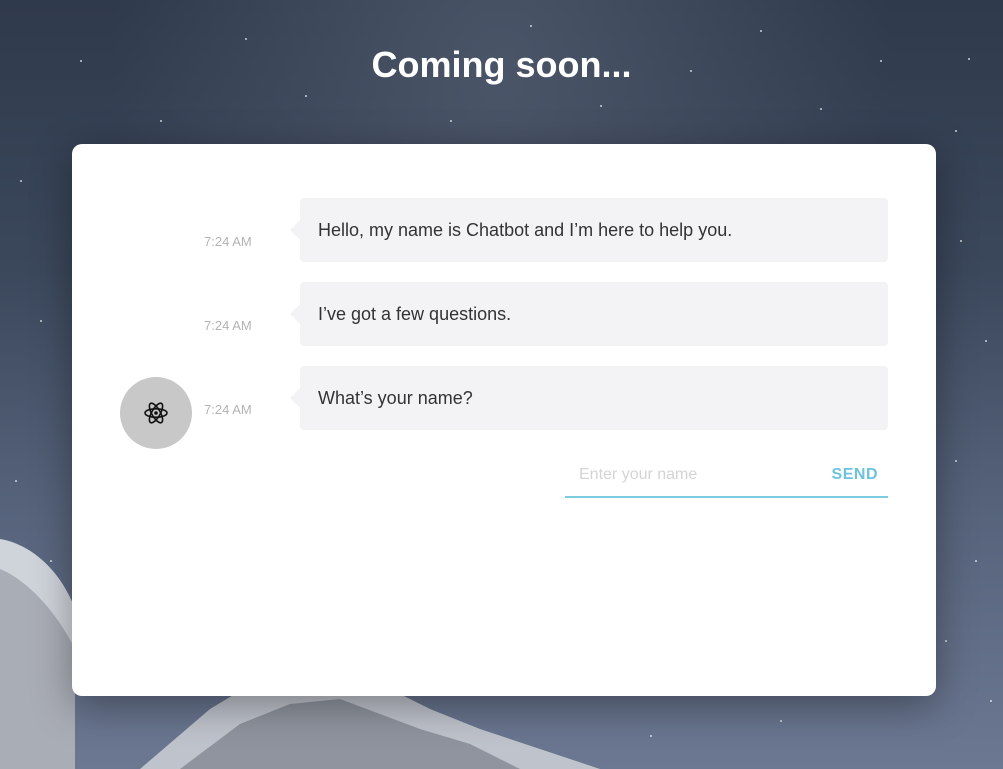 The height and width of the screenshot is (769, 1003). Describe the element at coordinates (855, 475) in the screenshot. I see `send-button: SEND` at that location.